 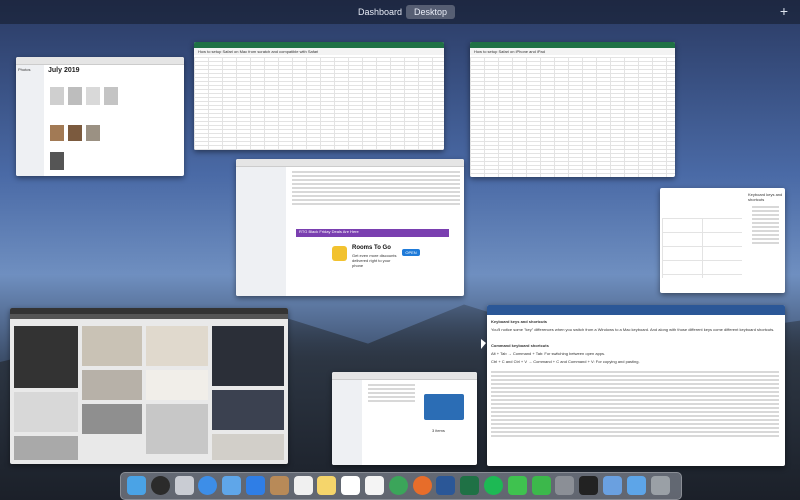 What do you see at coordinates (541, 485) in the screenshot?
I see `facetime-icon` at bounding box center [541, 485].